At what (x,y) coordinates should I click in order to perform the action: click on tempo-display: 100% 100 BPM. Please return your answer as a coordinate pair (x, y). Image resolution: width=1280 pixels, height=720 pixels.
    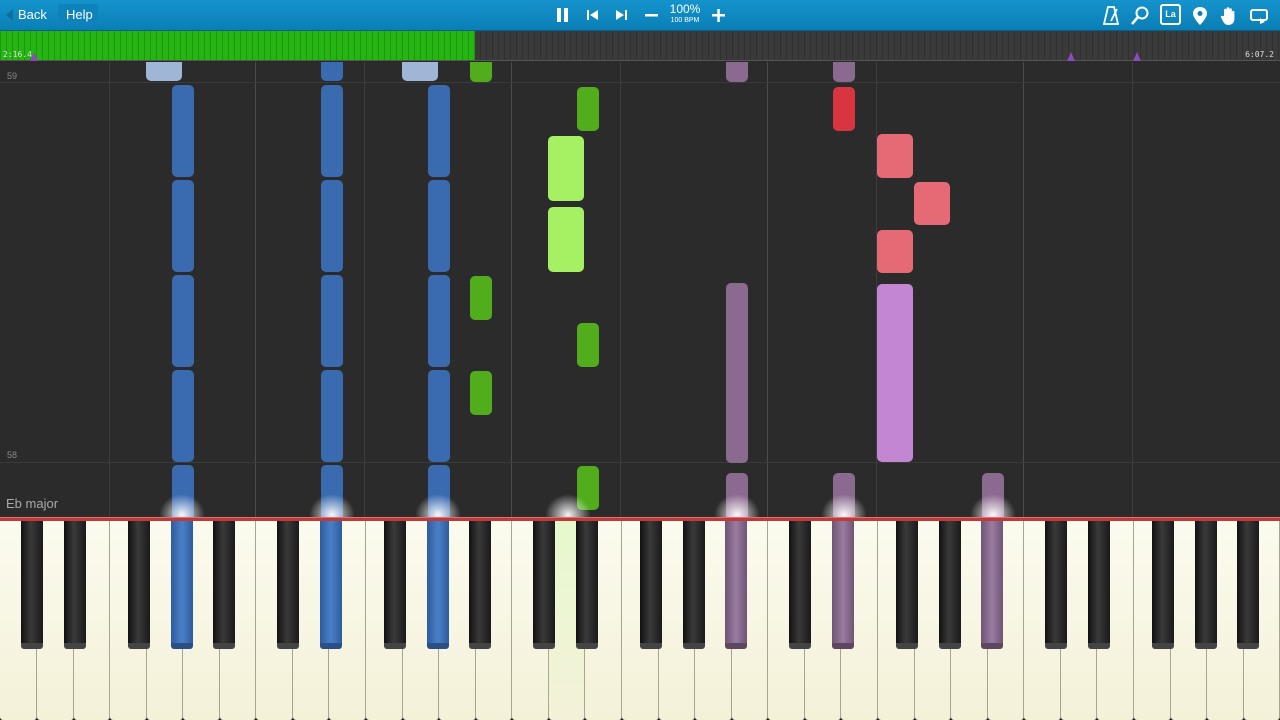
    Looking at the image, I should click on (685, 14).